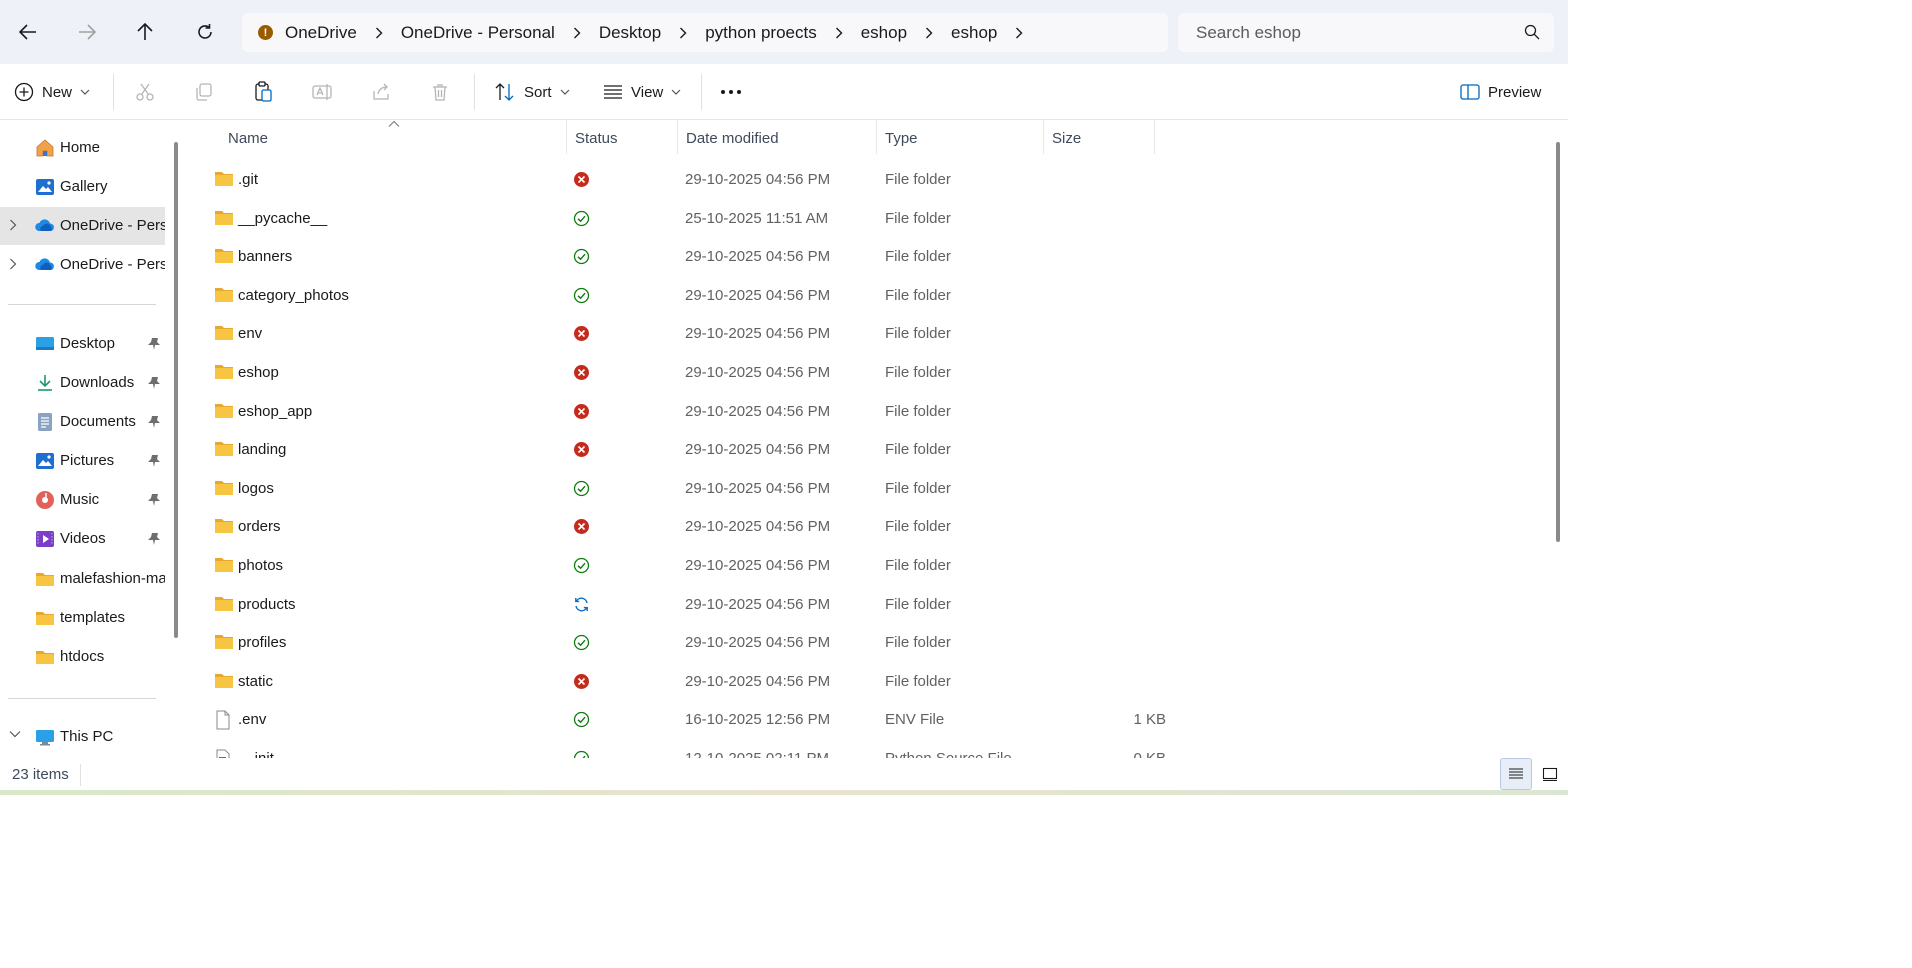 Image resolution: width=1912 pixels, height=968 pixels. I want to click on sidebar-item-templates: templates, so click(82, 618).